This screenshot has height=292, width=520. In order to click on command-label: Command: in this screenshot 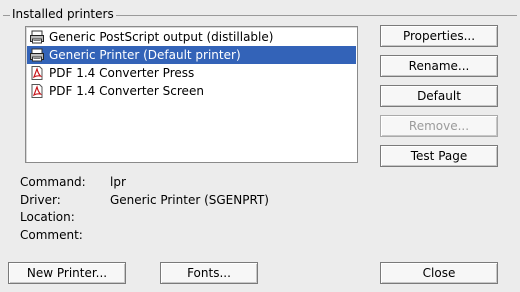, I will do `click(53, 182)`.